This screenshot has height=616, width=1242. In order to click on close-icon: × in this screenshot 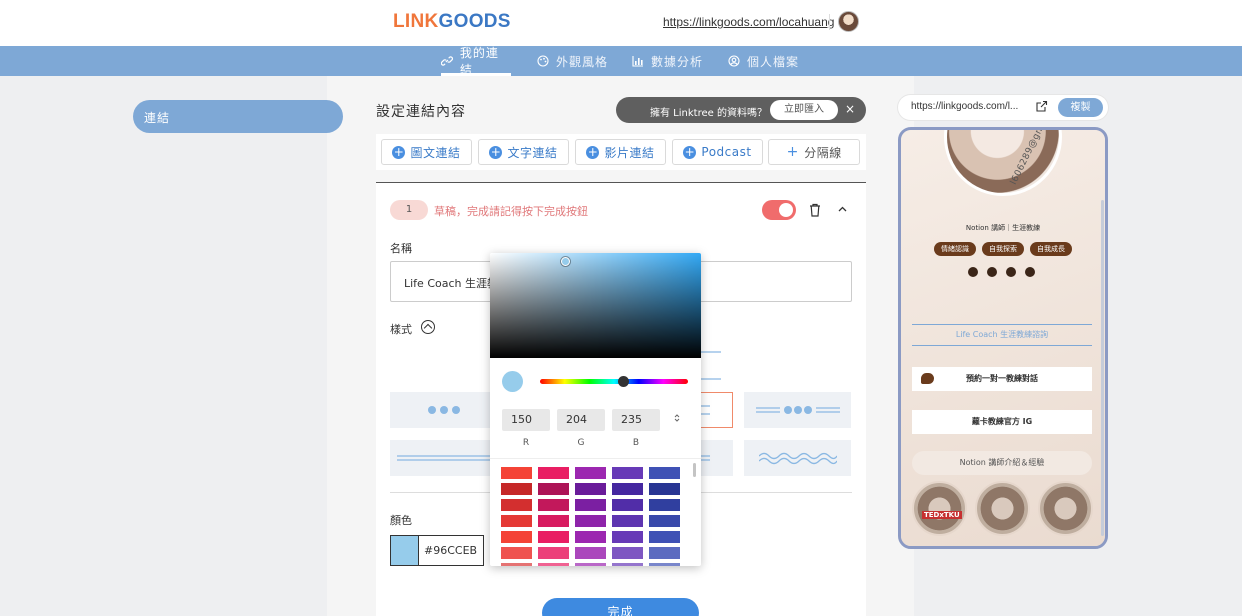, I will do `click(850, 109)`.